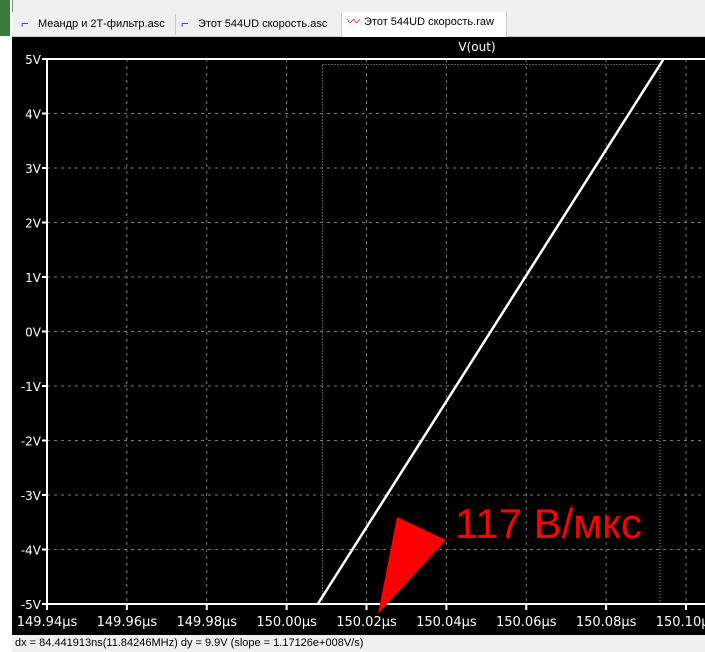  What do you see at coordinates (446, 622) in the screenshot?
I see `x-tick-label: 150.04µs` at bounding box center [446, 622].